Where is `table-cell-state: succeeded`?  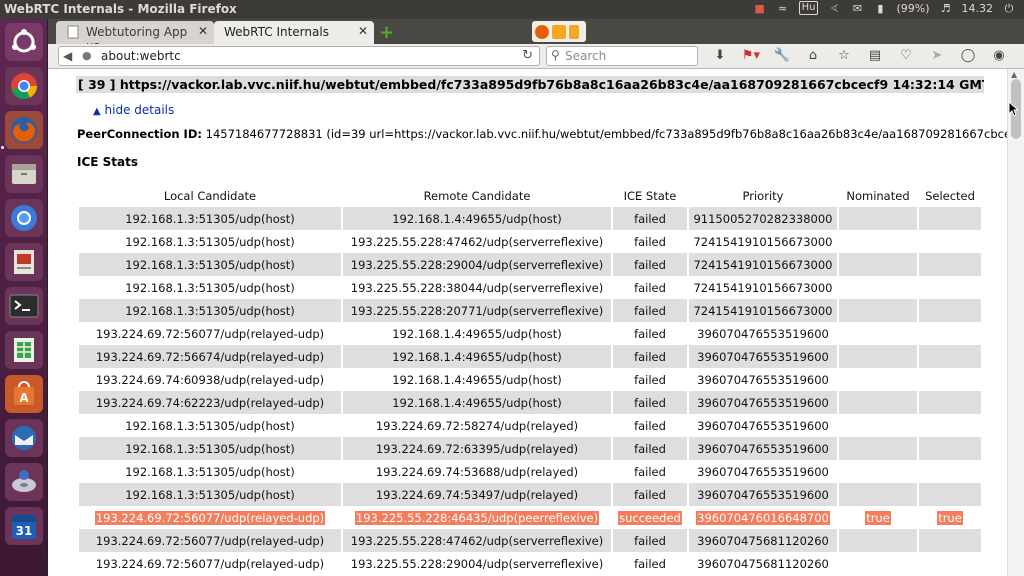
table-cell-state: succeeded is located at coordinates (650, 517).